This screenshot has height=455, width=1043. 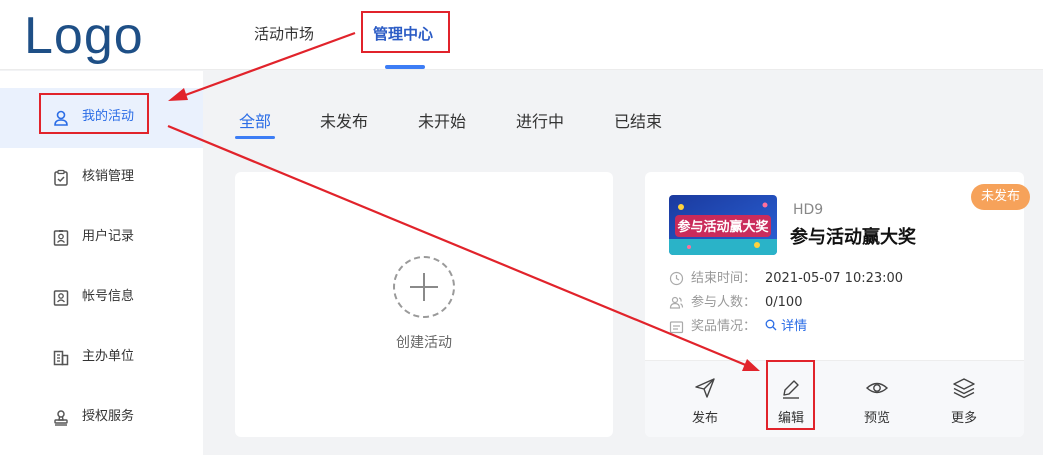 I want to click on sidebar-item-verification: 核销管理, so click(x=101, y=178).